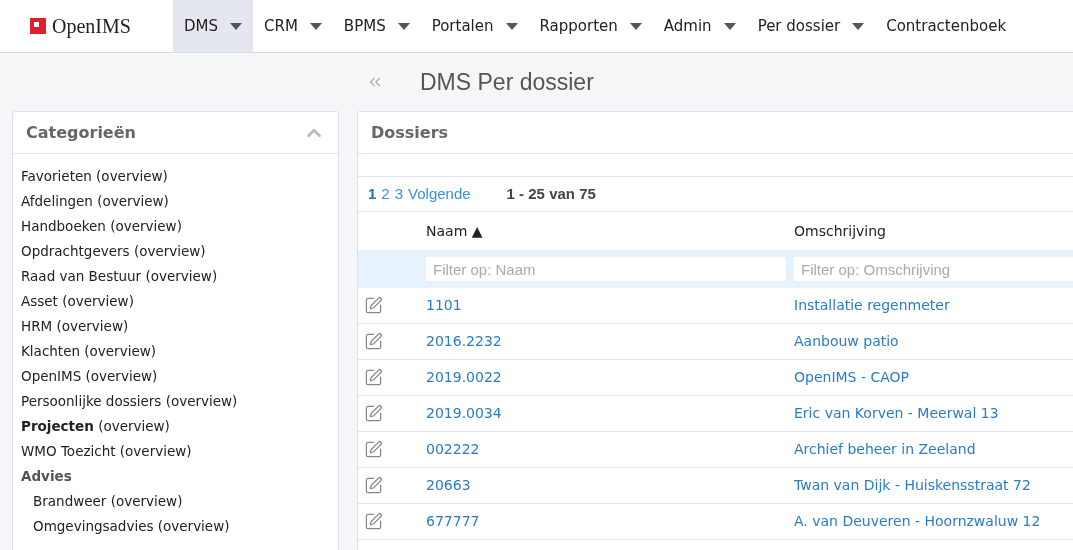 This screenshot has width=1073, height=550. I want to click on dossier-description-link: OpenIMS - CAOP, so click(851, 377).